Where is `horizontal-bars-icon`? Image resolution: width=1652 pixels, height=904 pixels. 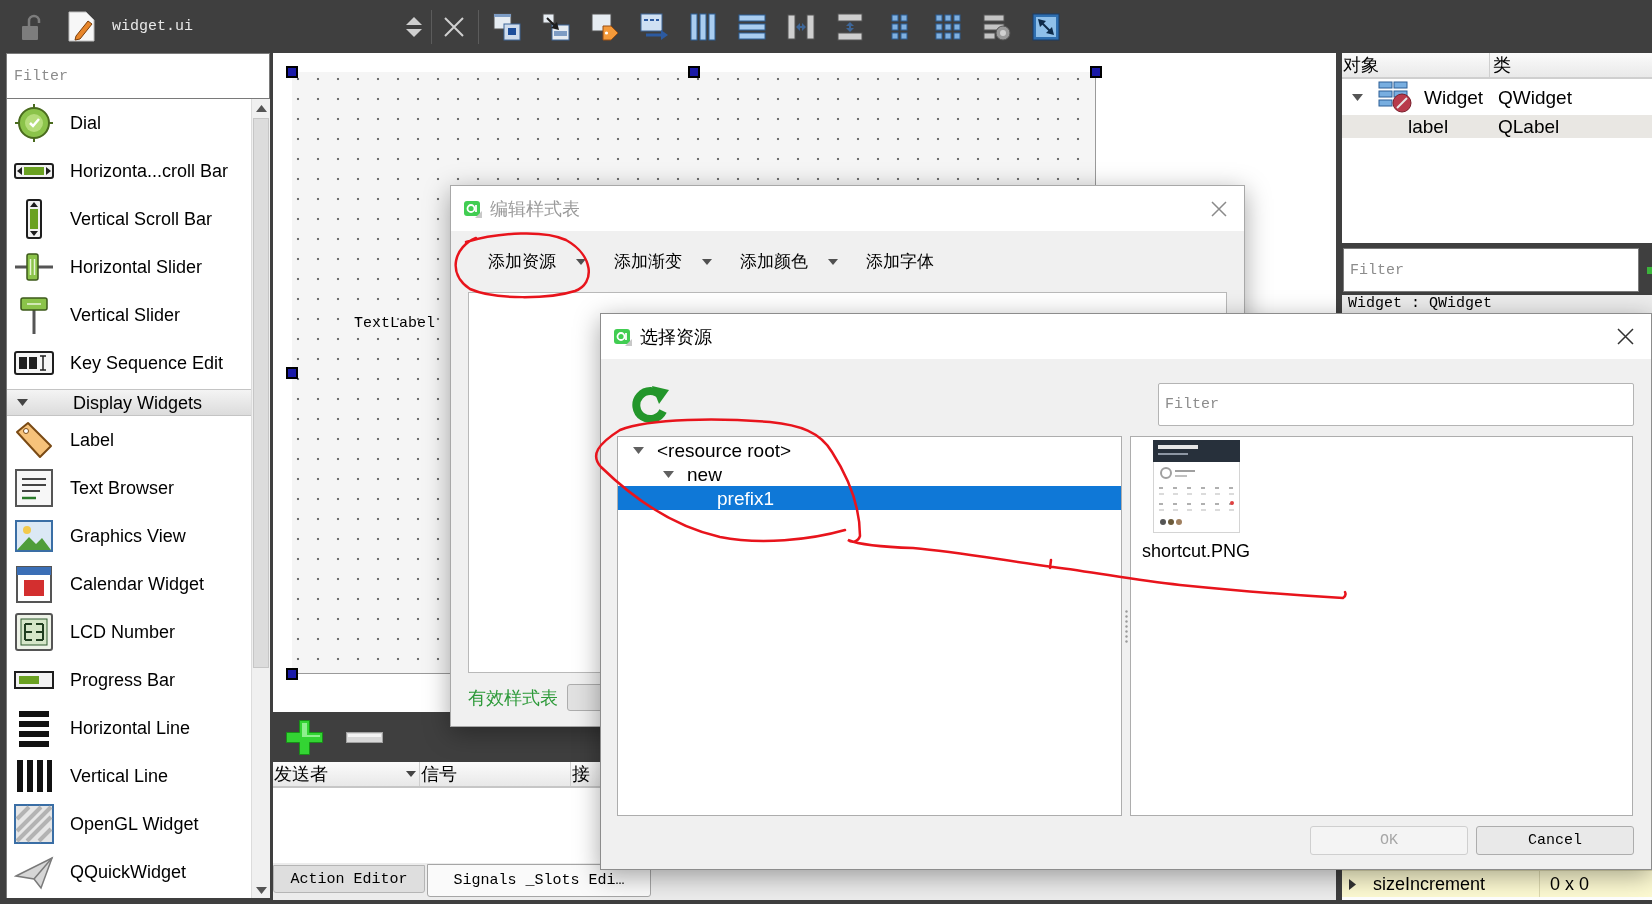 horizontal-bars-icon is located at coordinates (752, 26).